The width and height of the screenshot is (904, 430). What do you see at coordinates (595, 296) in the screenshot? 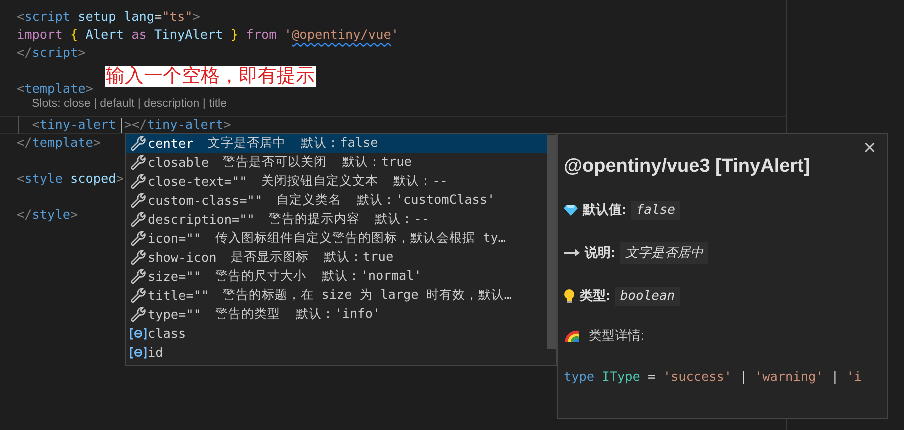
I see `field-label: 类型:` at bounding box center [595, 296].